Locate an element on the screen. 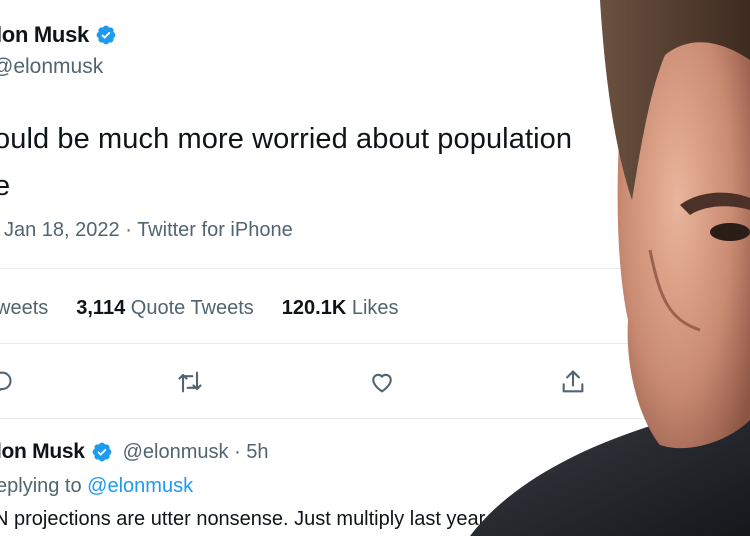 The image size is (750, 536). stat-likes: 120.1K Likes is located at coordinates (340, 308).